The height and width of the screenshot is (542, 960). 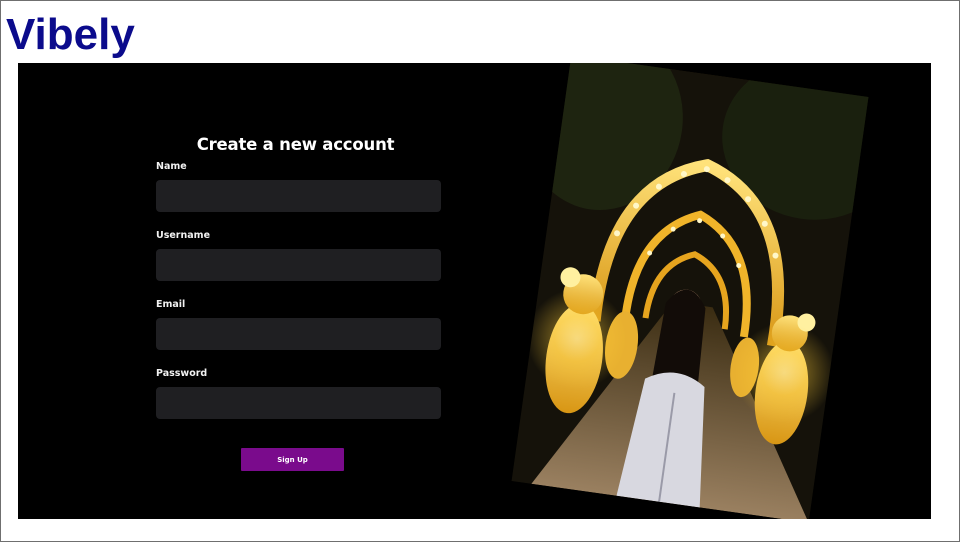 What do you see at coordinates (183, 235) in the screenshot?
I see `username-label: Username` at bounding box center [183, 235].